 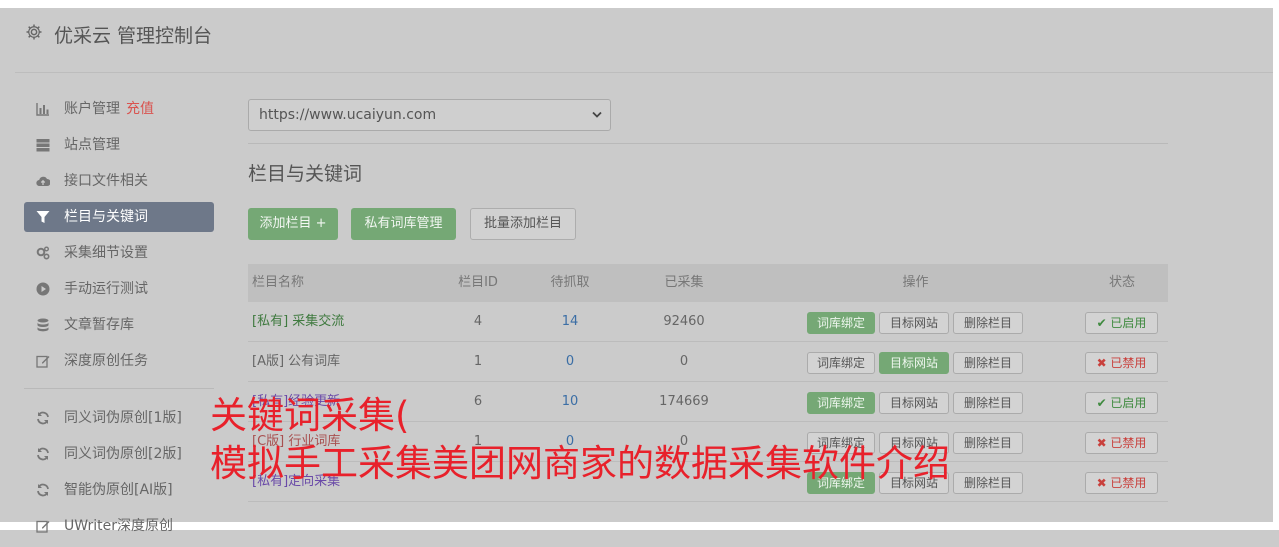 I want to click on sidebar-item-ai-rewrite: 智能伪原创[AI版], so click(x=119, y=490).